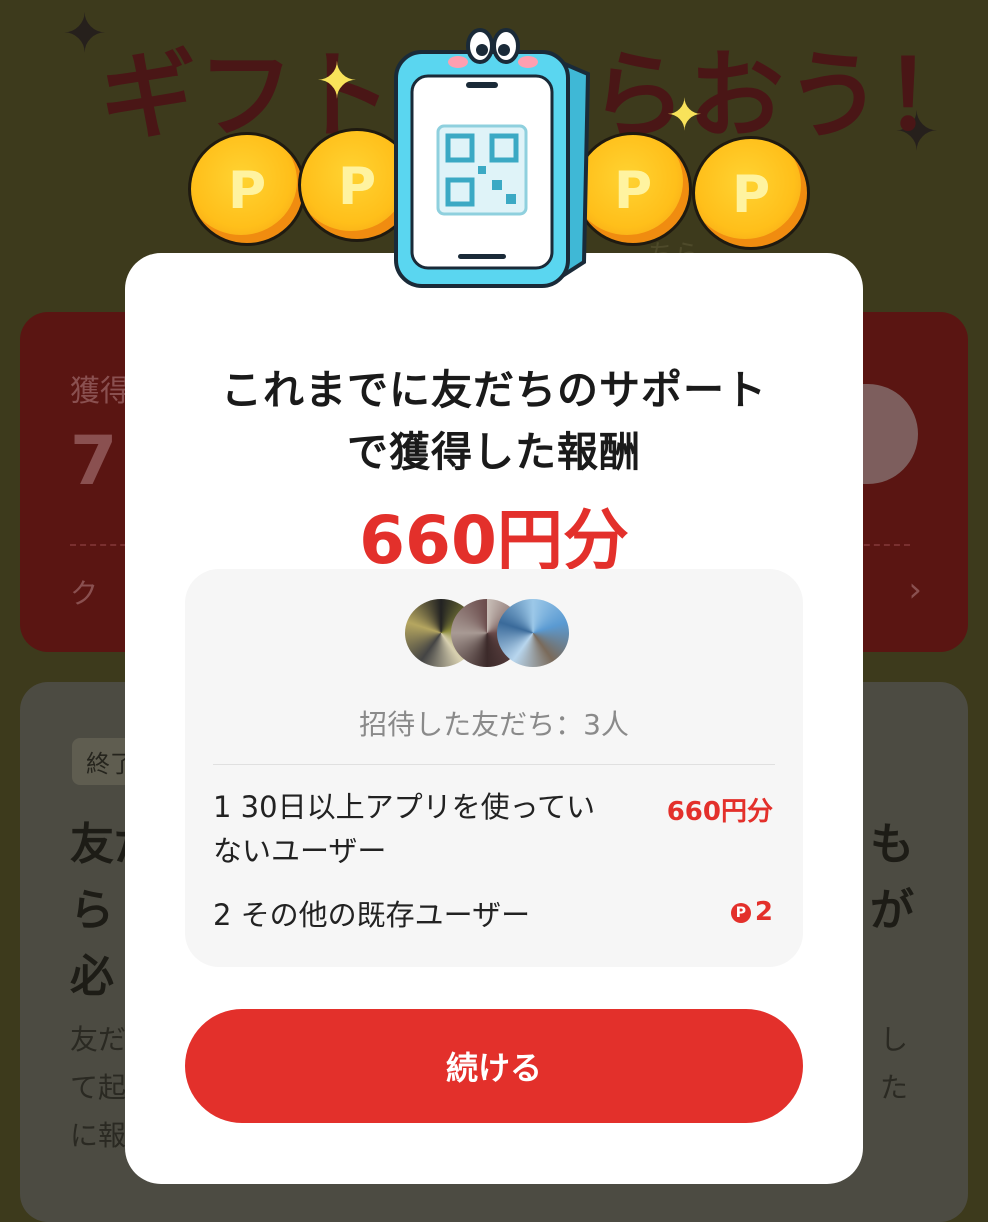  Describe the element at coordinates (533, 633) in the screenshot. I see `avatar` at that location.